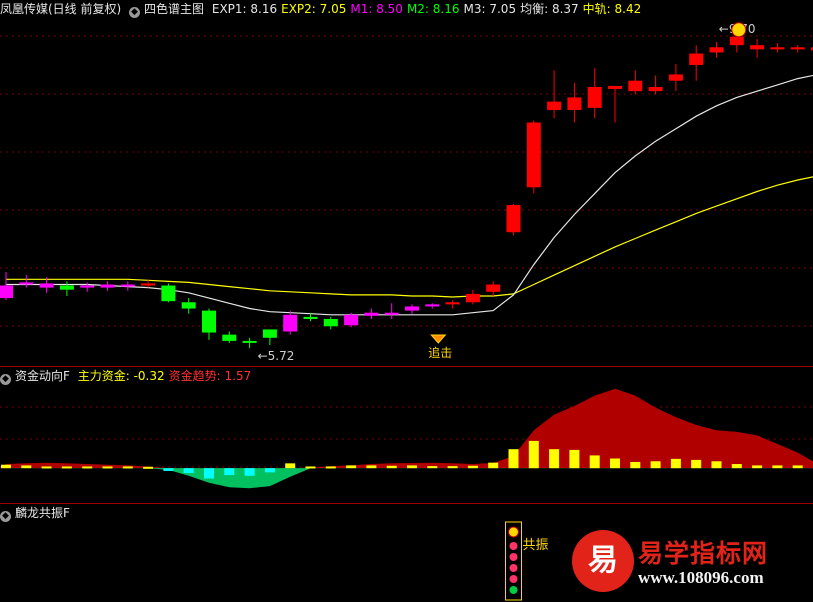 This screenshot has height=602, width=813. What do you see at coordinates (314, 9) in the screenshot?
I see `indicator-value-1: EXP2: 7.05` at bounding box center [314, 9].